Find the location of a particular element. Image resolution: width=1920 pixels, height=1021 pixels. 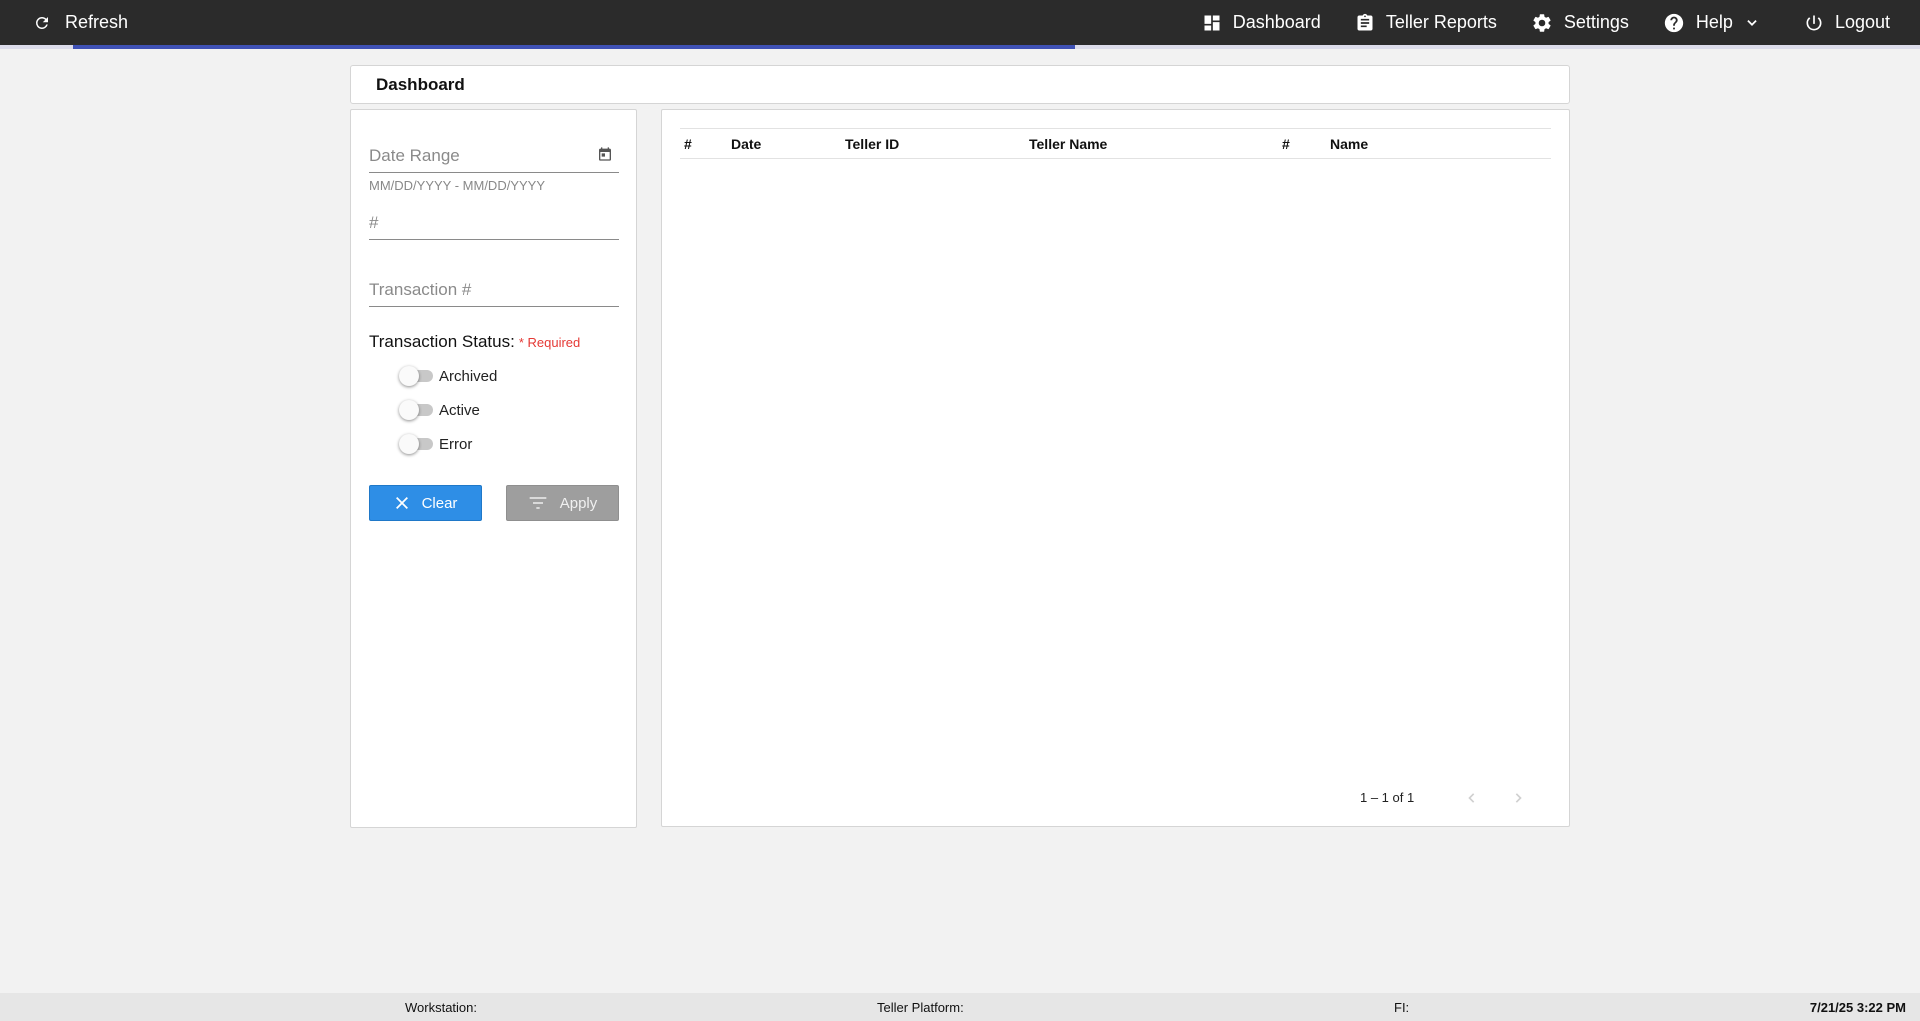

refresh-label: Refresh is located at coordinates (97, 22).